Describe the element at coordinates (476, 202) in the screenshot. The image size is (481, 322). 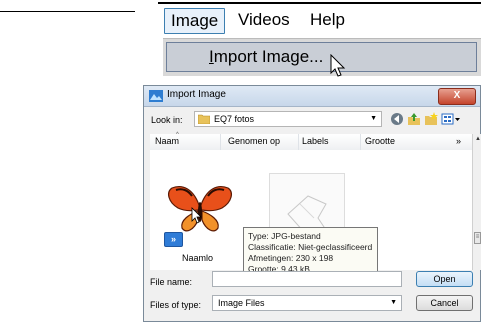
I see `vertical-scrollbar: ▲ ≡` at that location.